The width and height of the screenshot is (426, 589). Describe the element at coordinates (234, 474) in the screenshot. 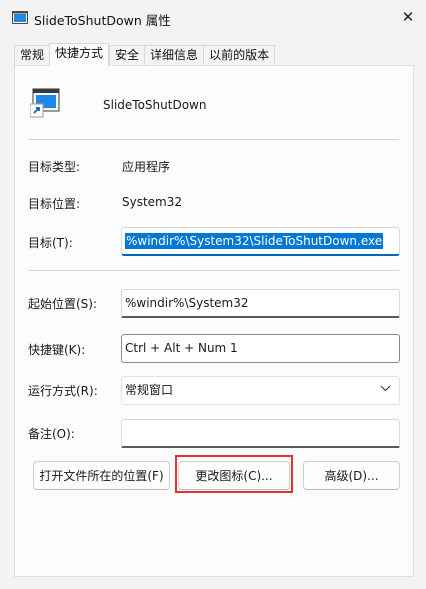

I see `highlight-box` at that location.